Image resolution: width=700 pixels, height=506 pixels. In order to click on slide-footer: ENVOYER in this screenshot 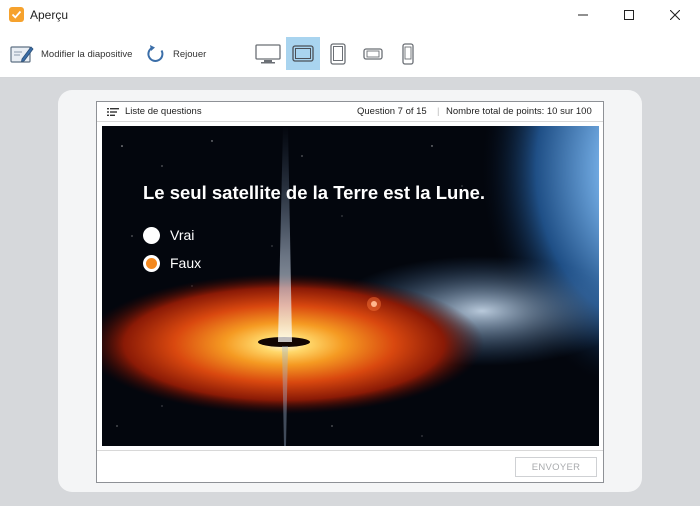, I will do `click(350, 466)`.